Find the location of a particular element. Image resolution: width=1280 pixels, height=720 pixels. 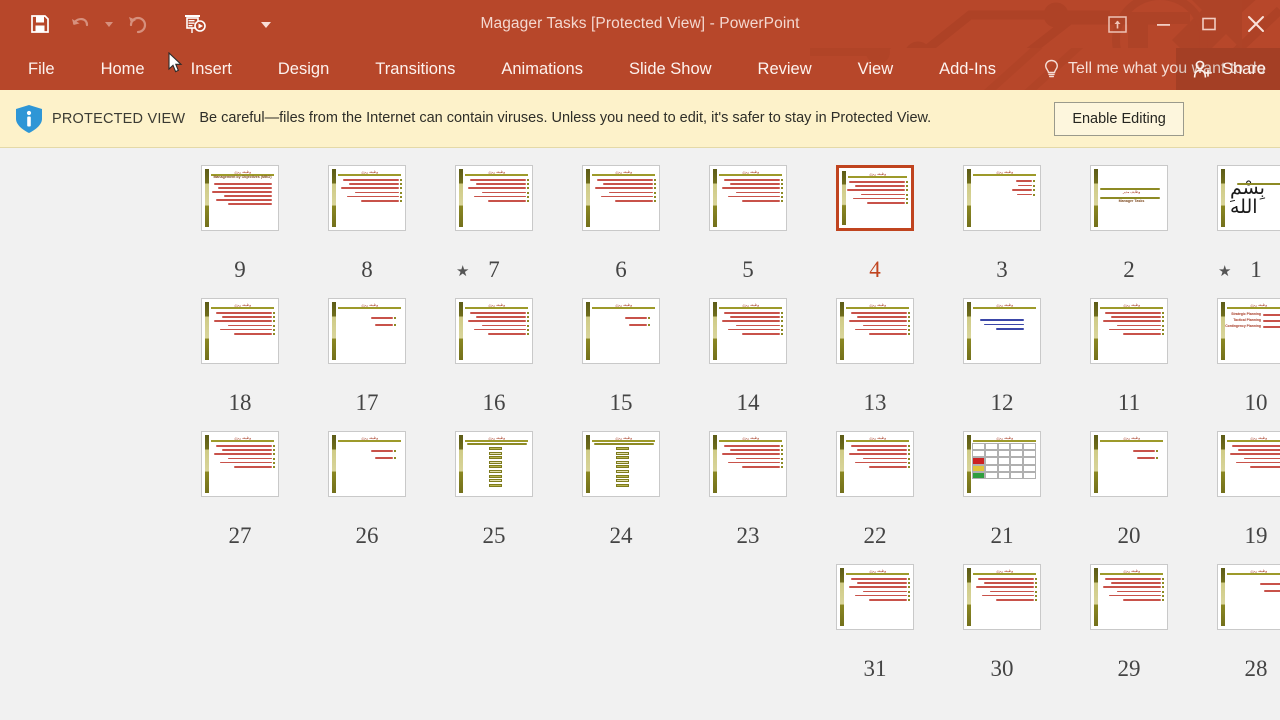

redo-icon is located at coordinates (138, 24).